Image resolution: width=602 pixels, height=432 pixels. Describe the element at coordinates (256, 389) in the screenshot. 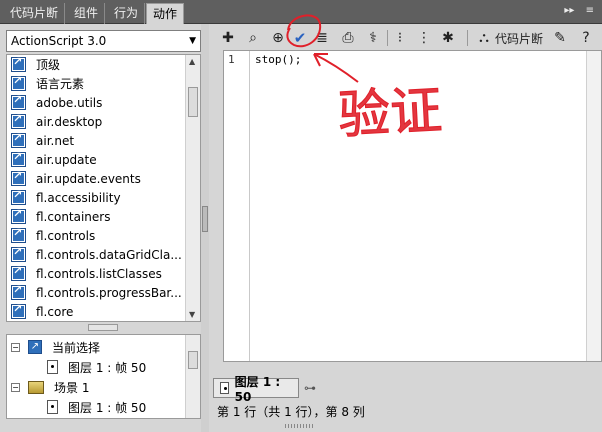

I see `layer-frame-tab: 图层 1 : 50` at that location.